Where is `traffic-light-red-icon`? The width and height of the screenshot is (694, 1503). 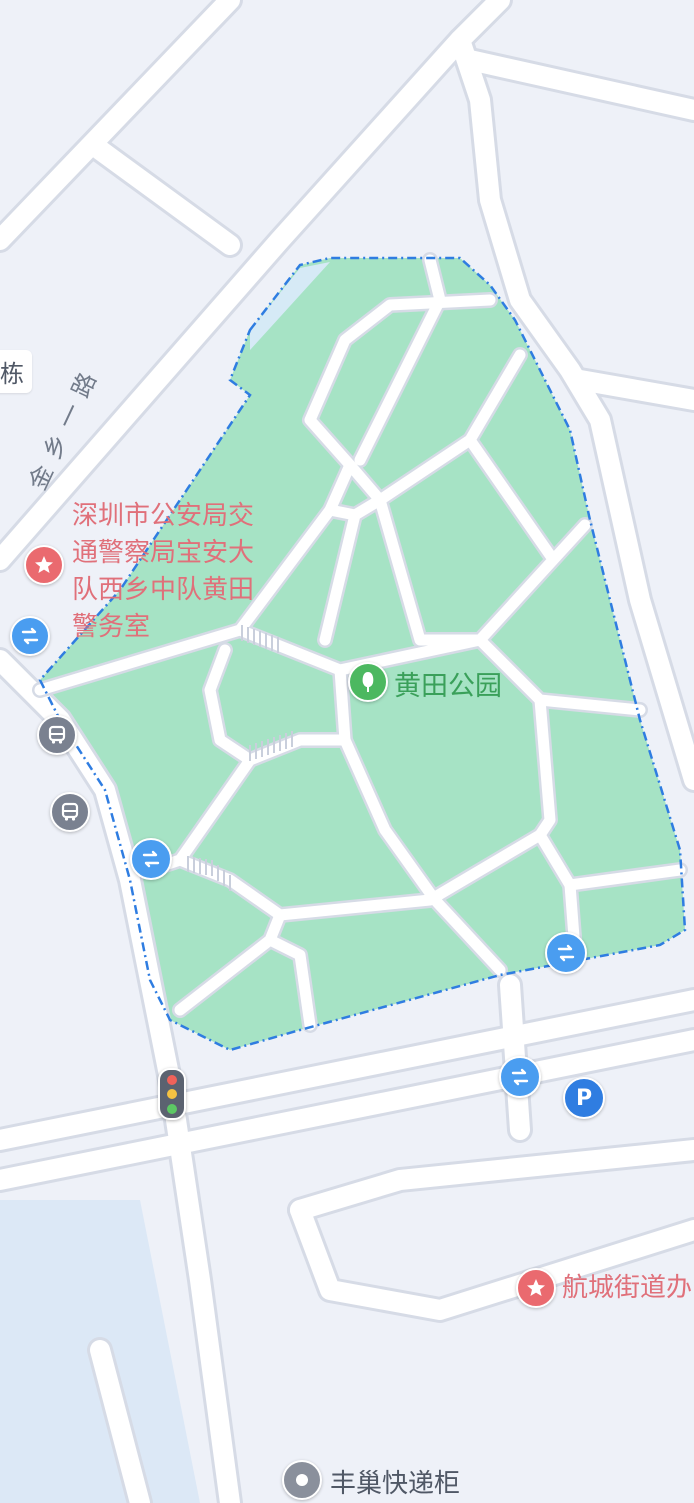
traffic-light-red-icon is located at coordinates (172, 1079).